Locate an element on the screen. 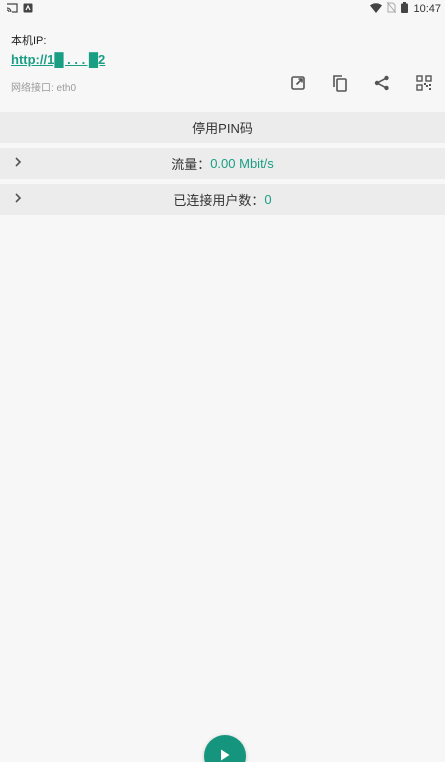 Image resolution: width=445 pixels, height=762 pixels. disable-pin-label: 停用PIN码 is located at coordinates (222, 128).